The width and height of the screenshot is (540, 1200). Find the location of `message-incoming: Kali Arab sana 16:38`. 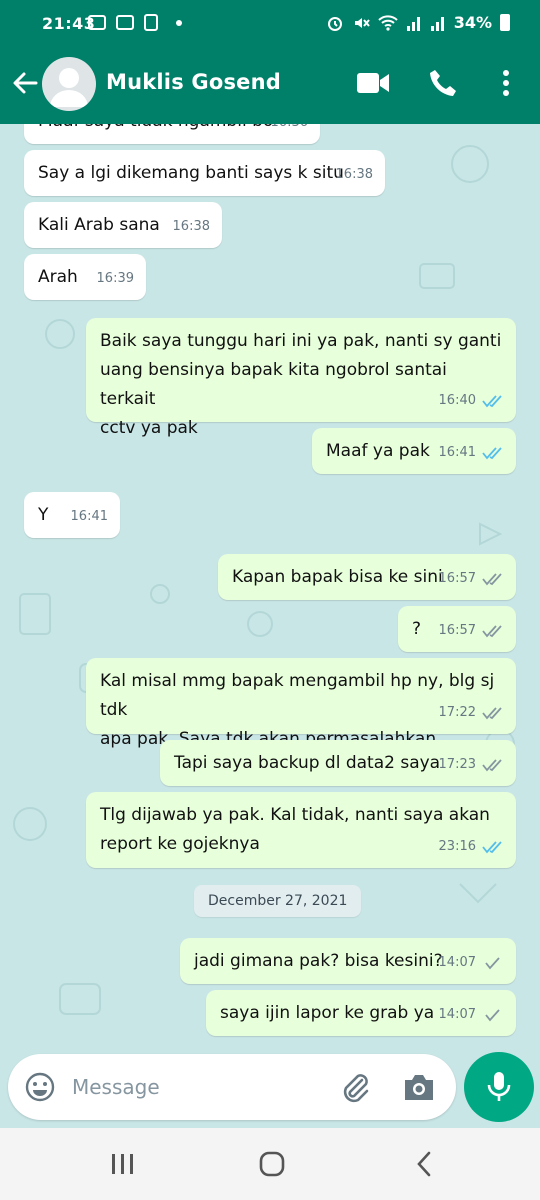

message-incoming: Kali Arab sana 16:38 is located at coordinates (123, 225).